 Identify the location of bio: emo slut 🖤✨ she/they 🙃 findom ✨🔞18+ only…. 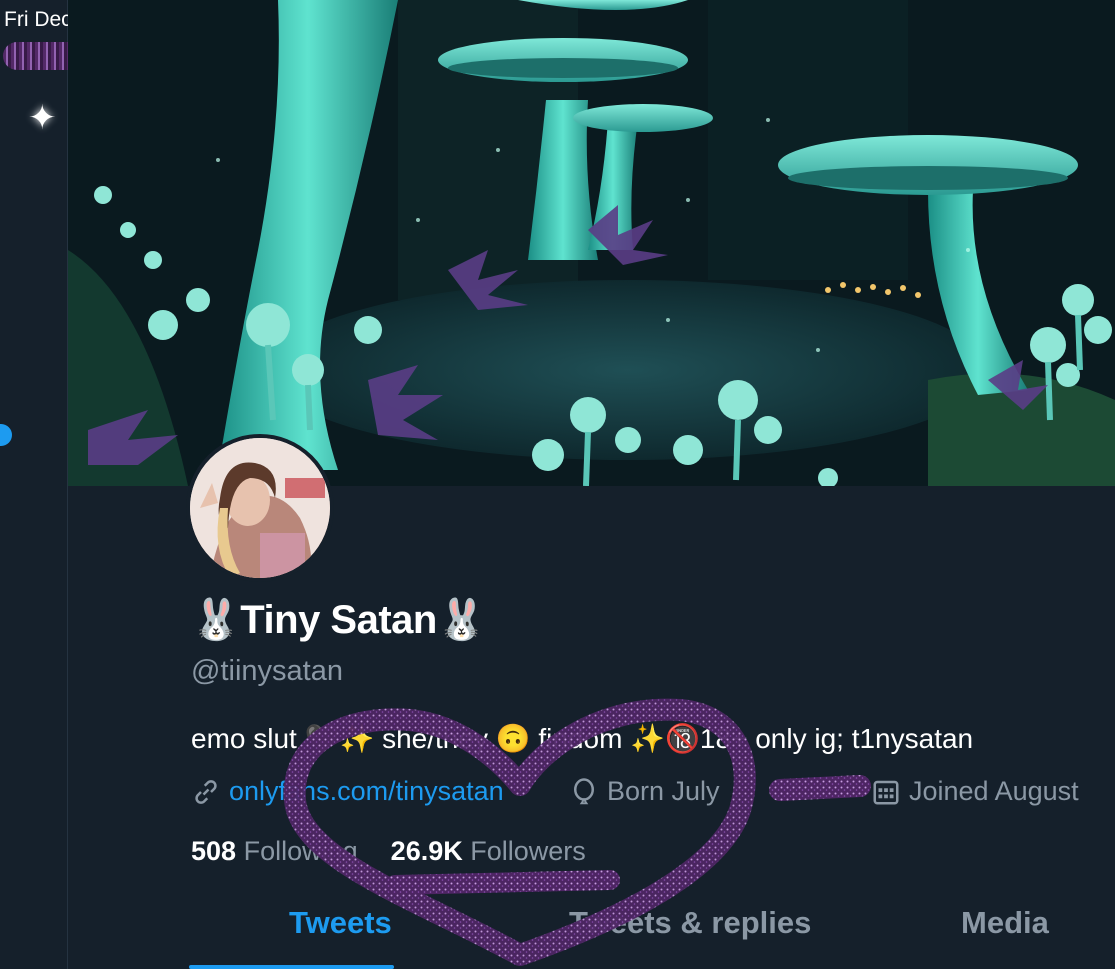
(582, 738).